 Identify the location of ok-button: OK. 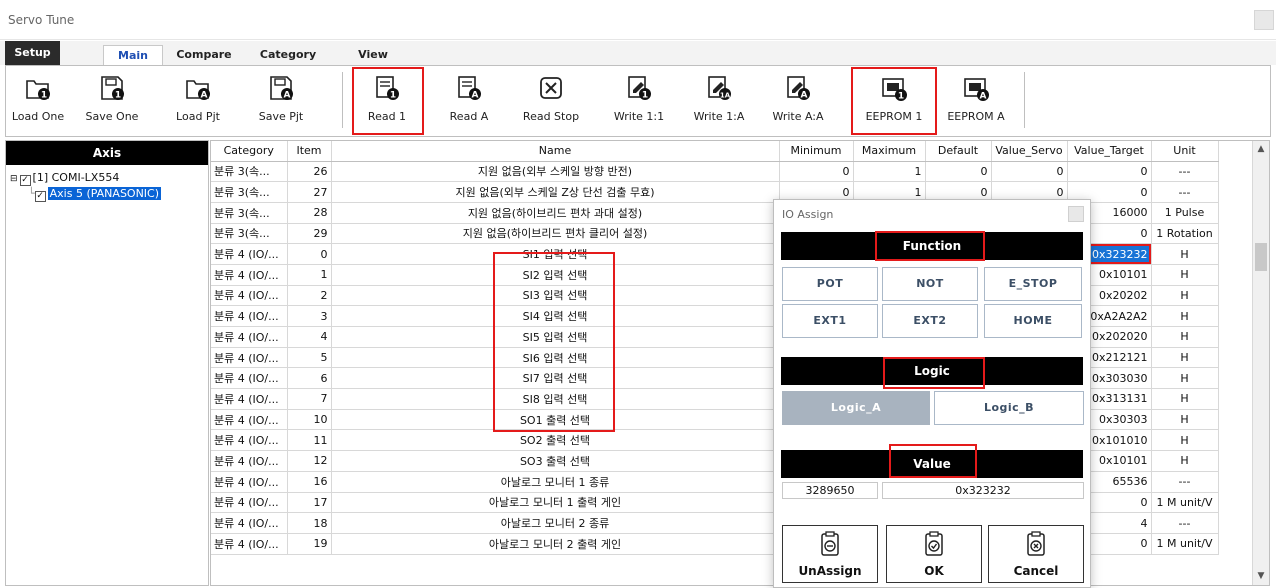
(934, 554).